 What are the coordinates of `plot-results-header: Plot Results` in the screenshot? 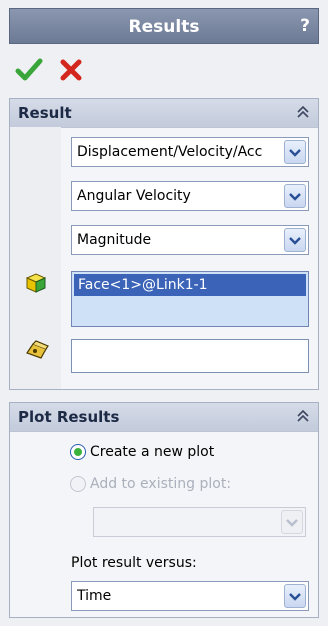 It's located at (164, 417).